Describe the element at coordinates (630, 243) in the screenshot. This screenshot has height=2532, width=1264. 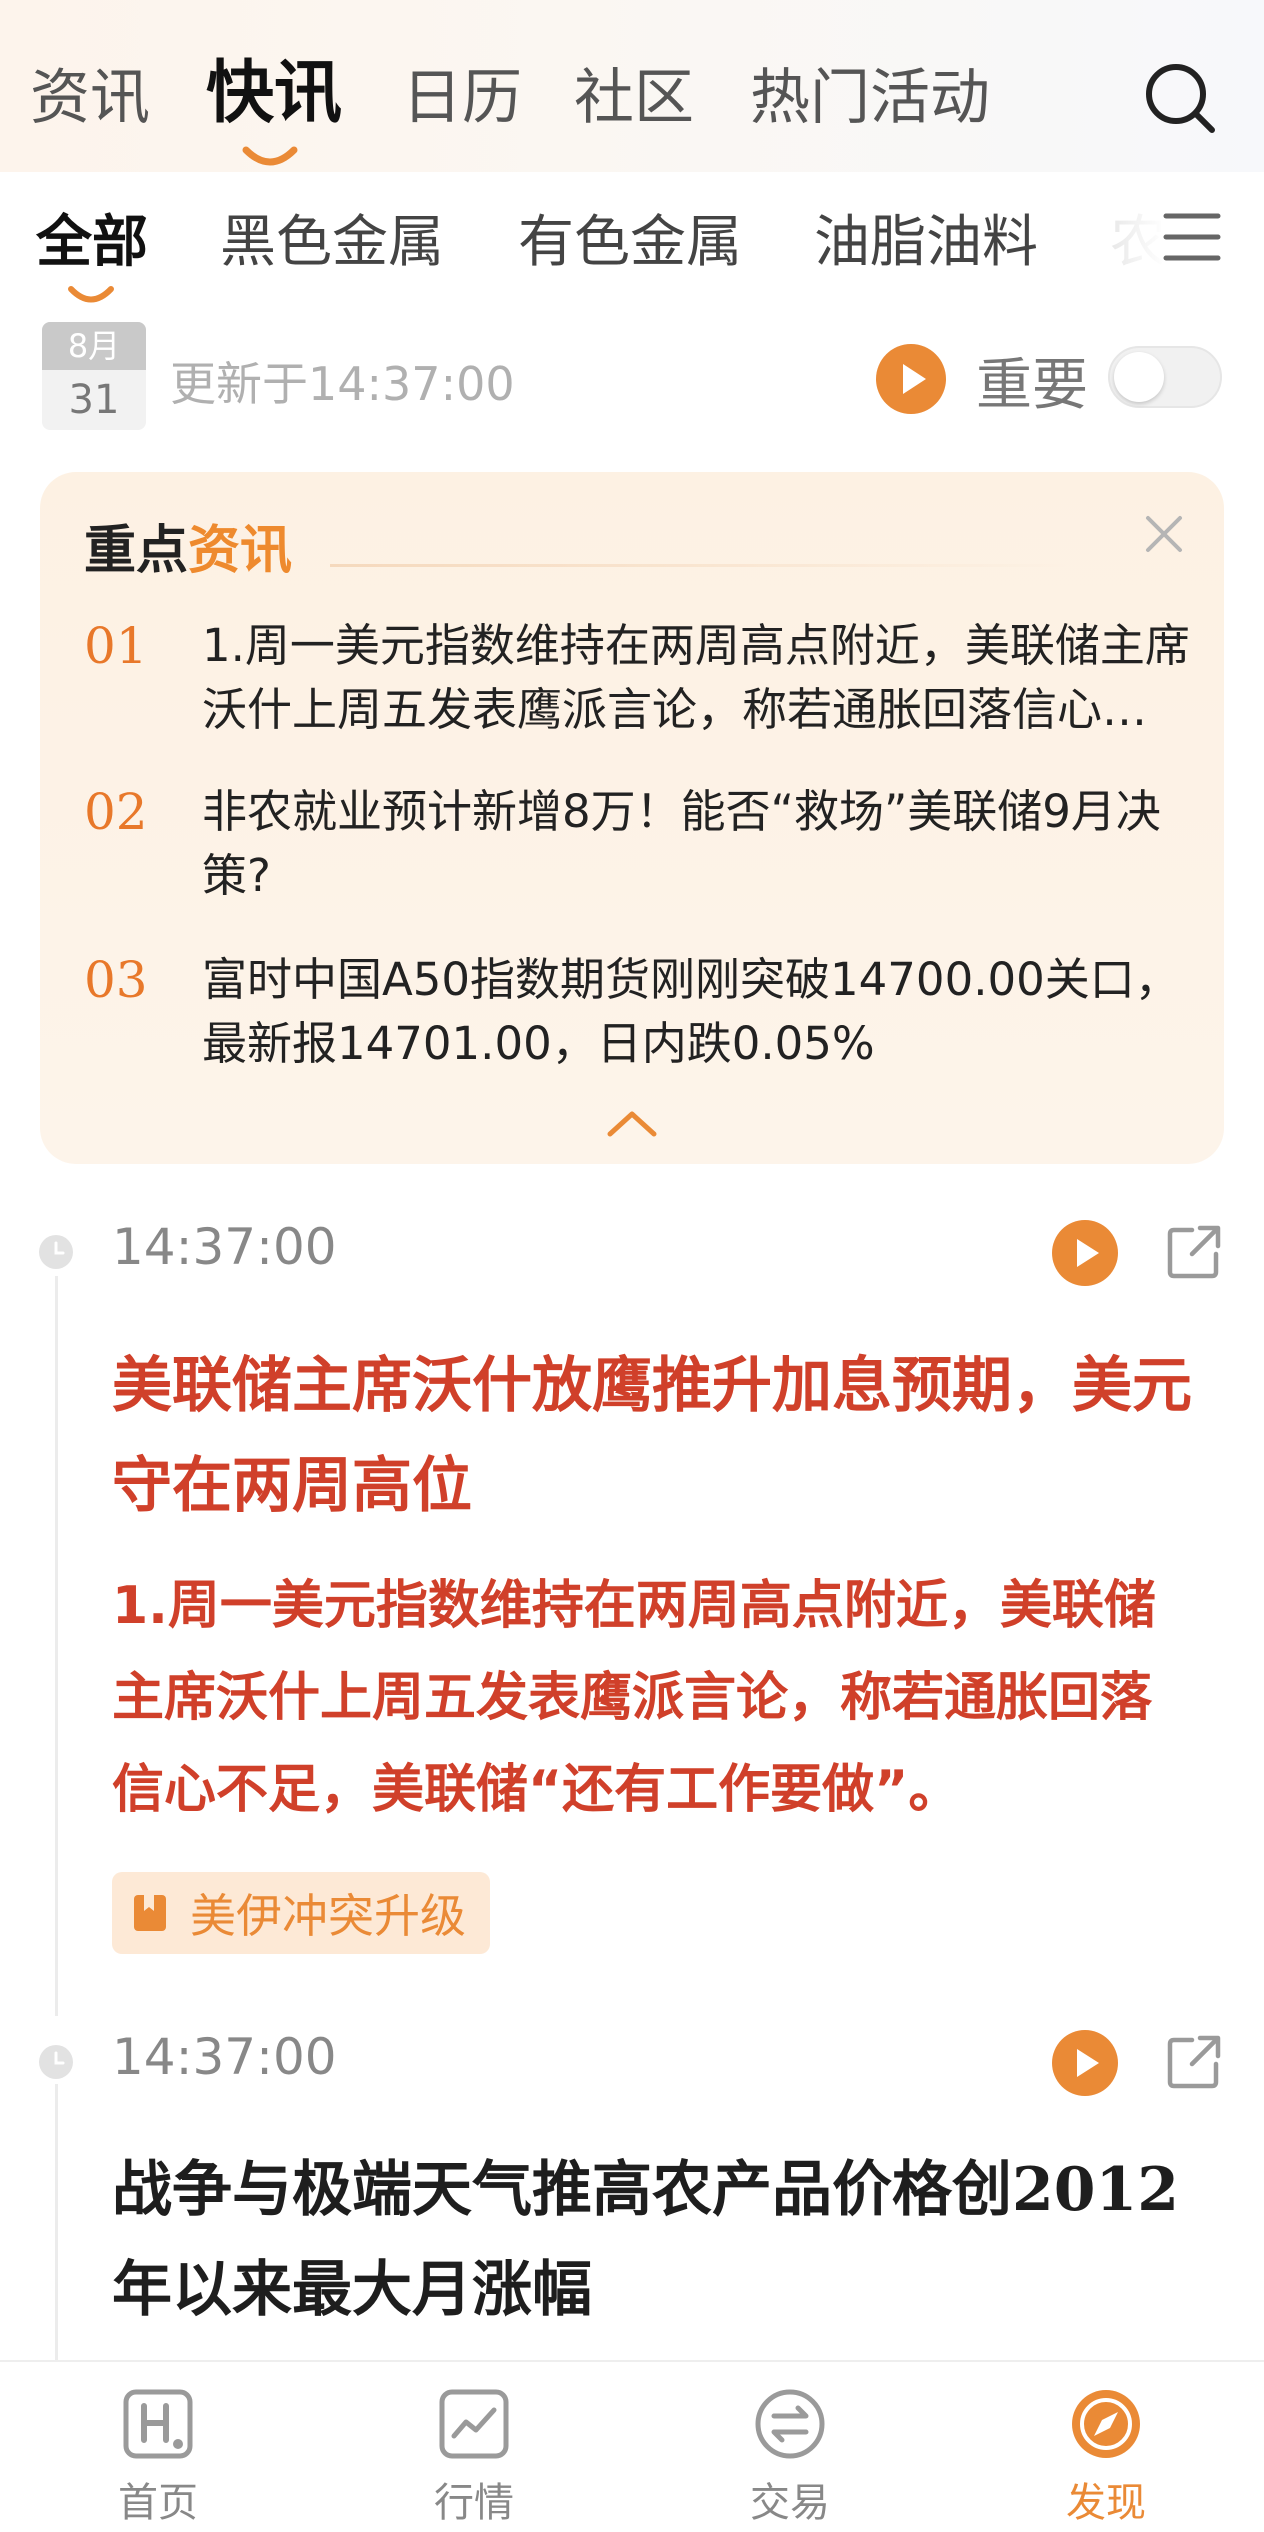
I see `category-nonferrous-metals: 有色金属` at that location.